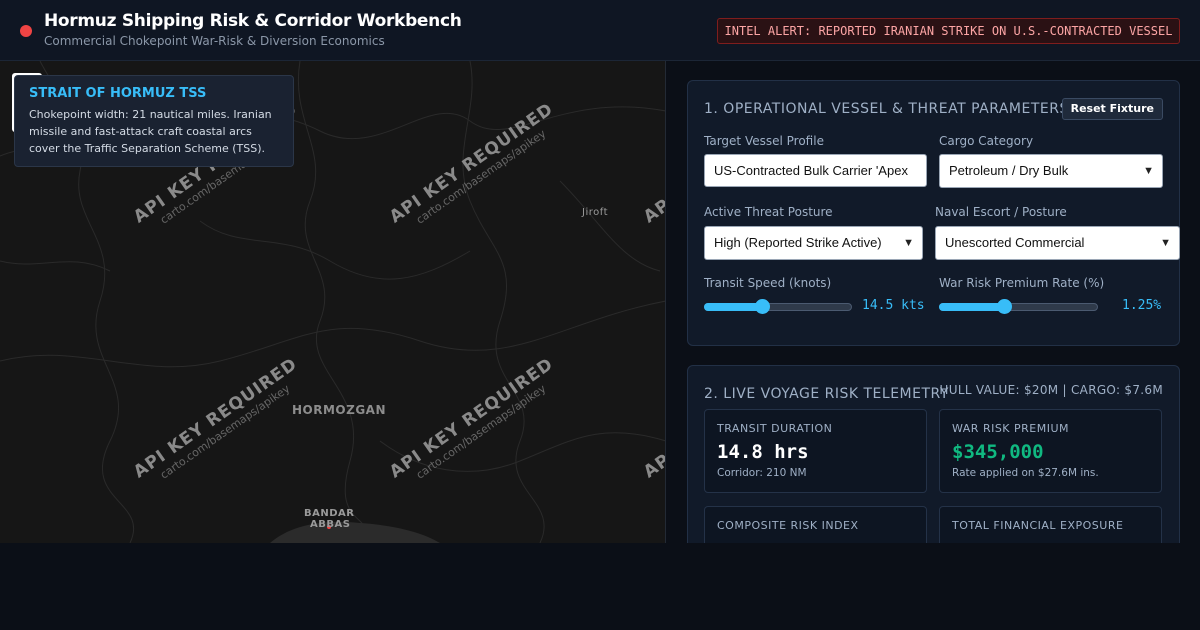 This screenshot has height=630, width=1200. Describe the element at coordinates (595, 212) in the screenshot. I see `map-label-town: Jiroft` at that location.